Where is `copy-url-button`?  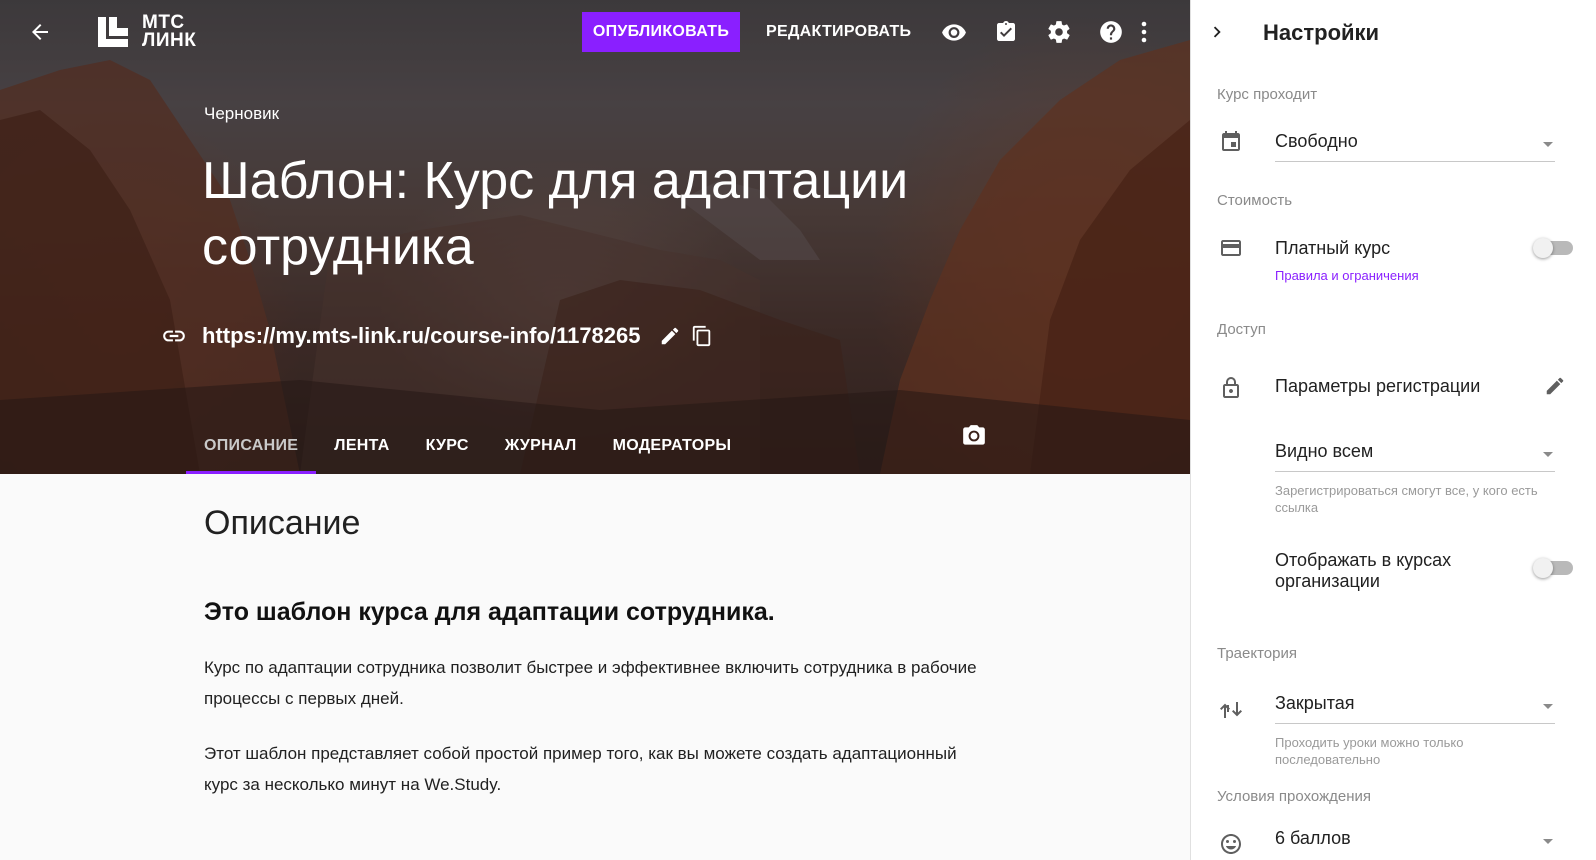 copy-url-button is located at coordinates (702, 336).